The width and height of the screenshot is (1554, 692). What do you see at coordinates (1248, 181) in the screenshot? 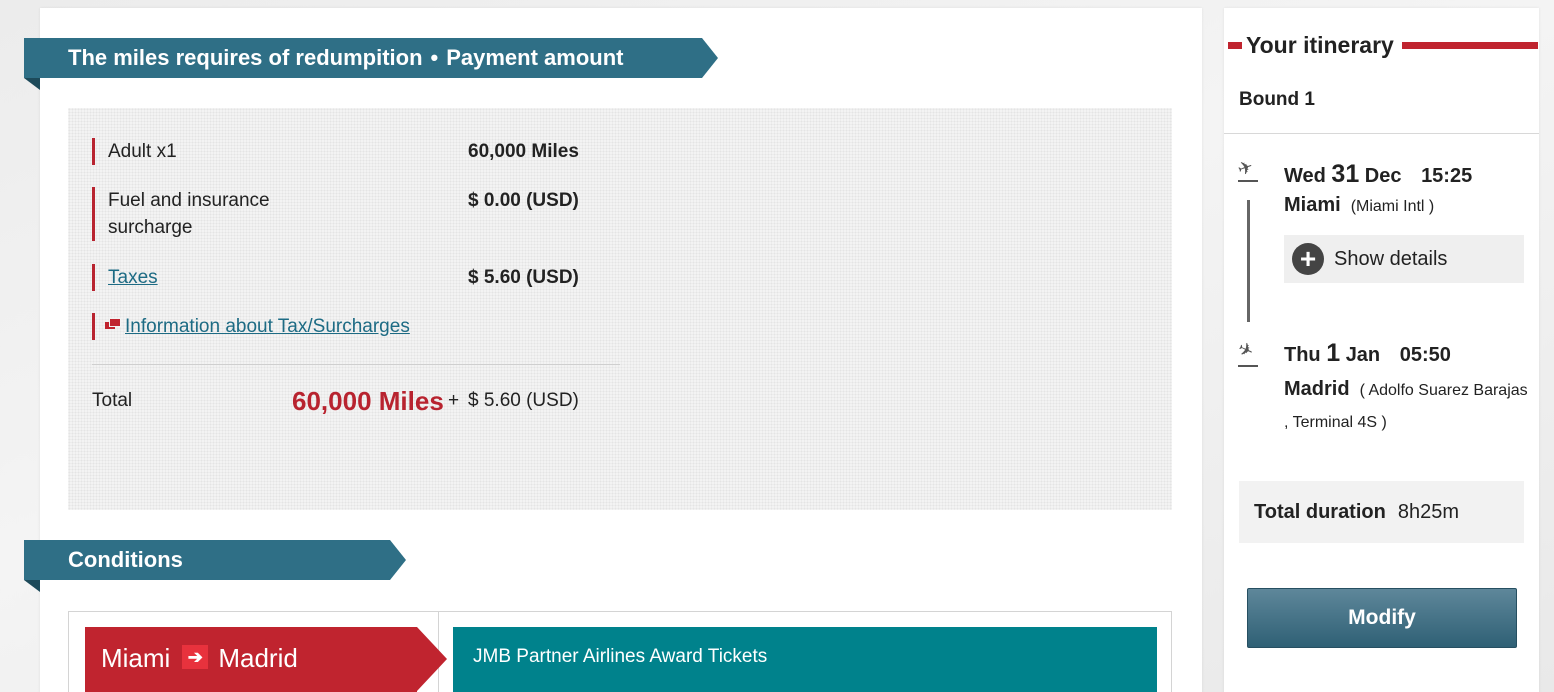
I see `takeoff-ground-line` at bounding box center [1248, 181].